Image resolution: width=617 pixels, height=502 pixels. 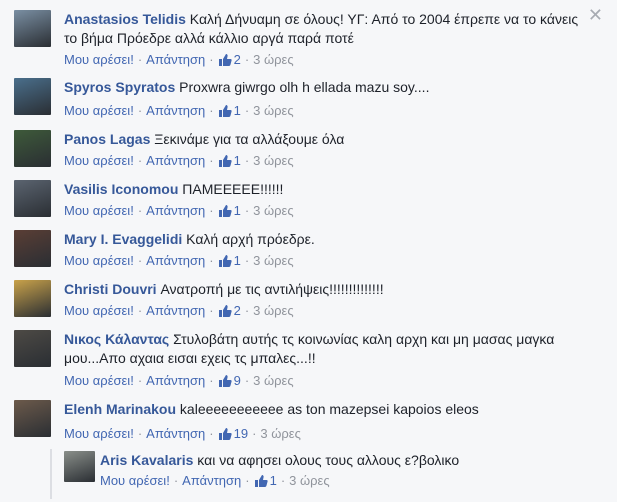 What do you see at coordinates (241, 433) in the screenshot?
I see `like-count: 19` at bounding box center [241, 433].